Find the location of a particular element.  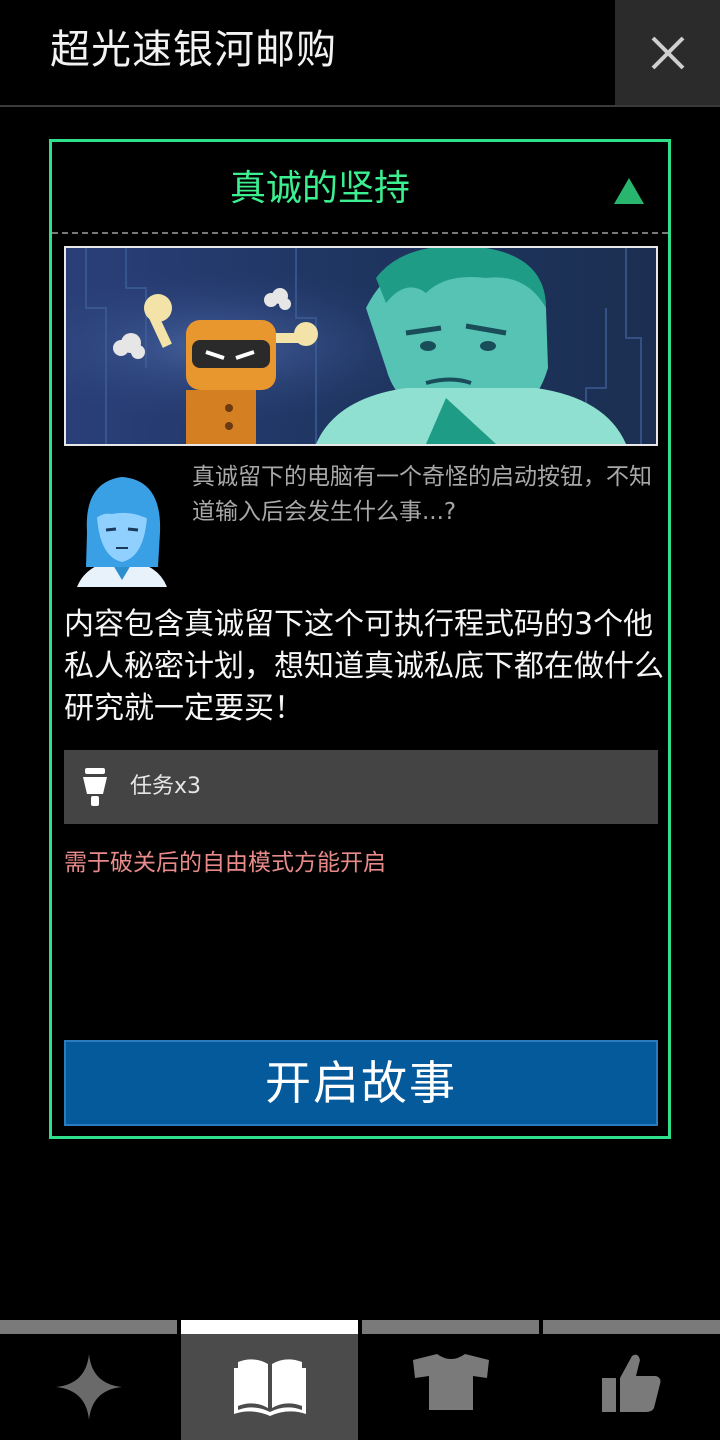

nav-tab-star is located at coordinates (88, 1380).